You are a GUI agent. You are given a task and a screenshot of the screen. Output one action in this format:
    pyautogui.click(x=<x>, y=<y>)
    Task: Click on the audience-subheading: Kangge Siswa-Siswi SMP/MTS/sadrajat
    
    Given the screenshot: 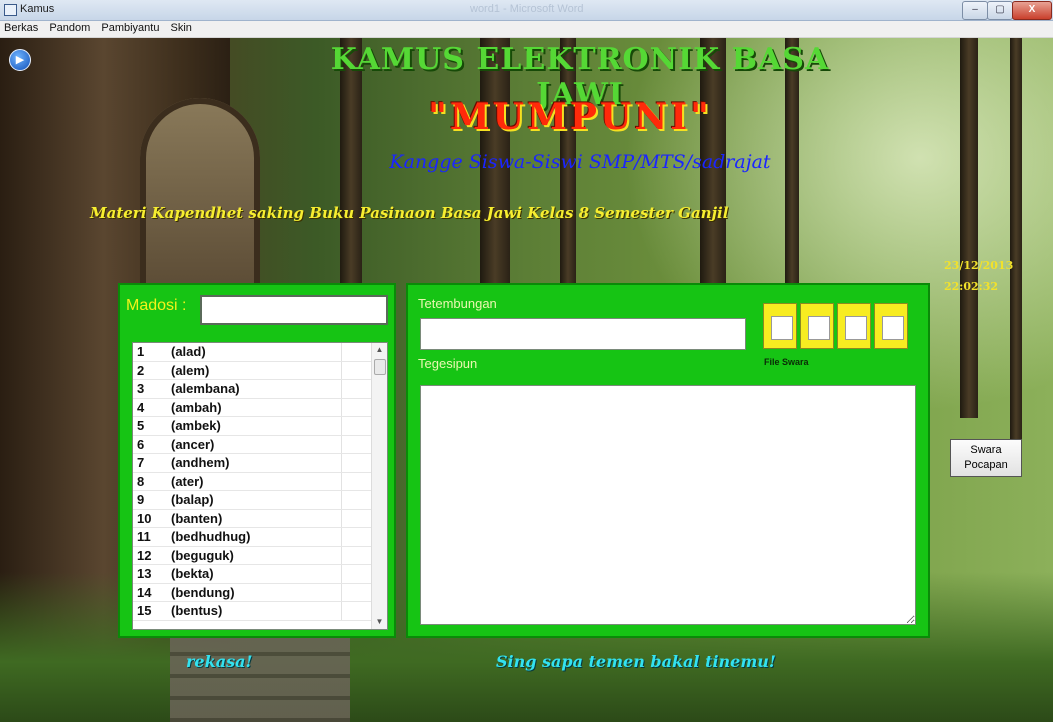 What is the action you would take?
    pyautogui.click(x=580, y=162)
    